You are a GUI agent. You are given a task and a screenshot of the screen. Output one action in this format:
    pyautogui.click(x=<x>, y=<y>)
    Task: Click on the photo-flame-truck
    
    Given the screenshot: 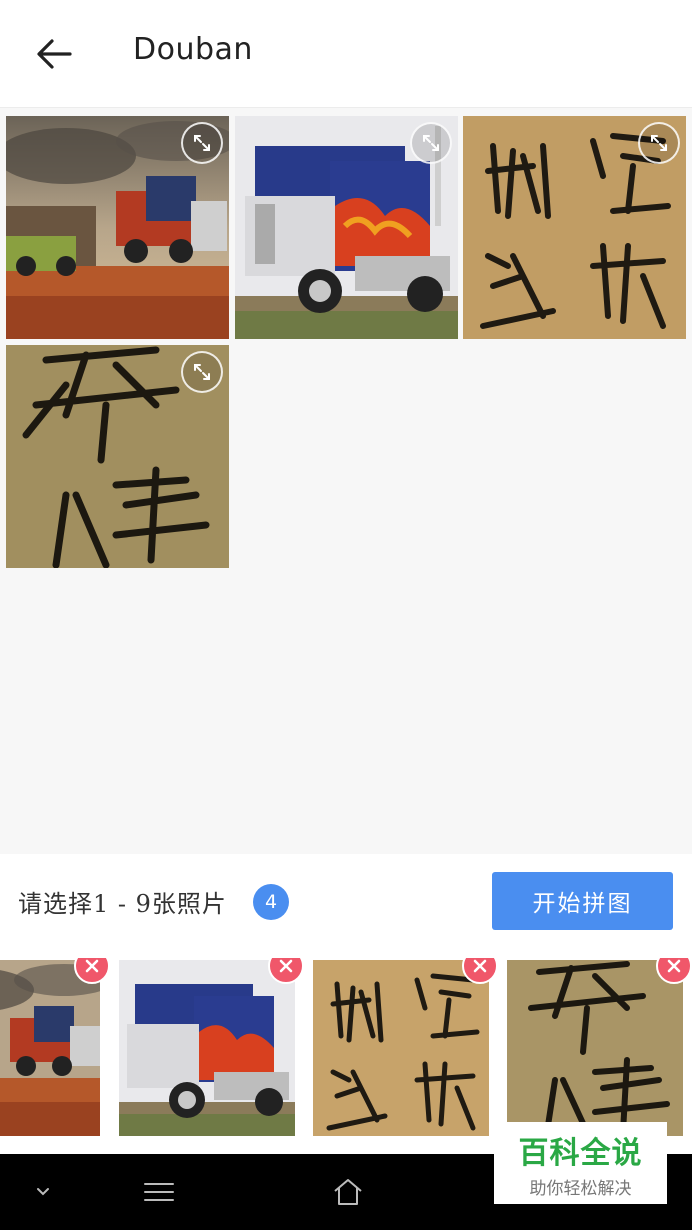 What is the action you would take?
    pyautogui.click(x=346, y=227)
    